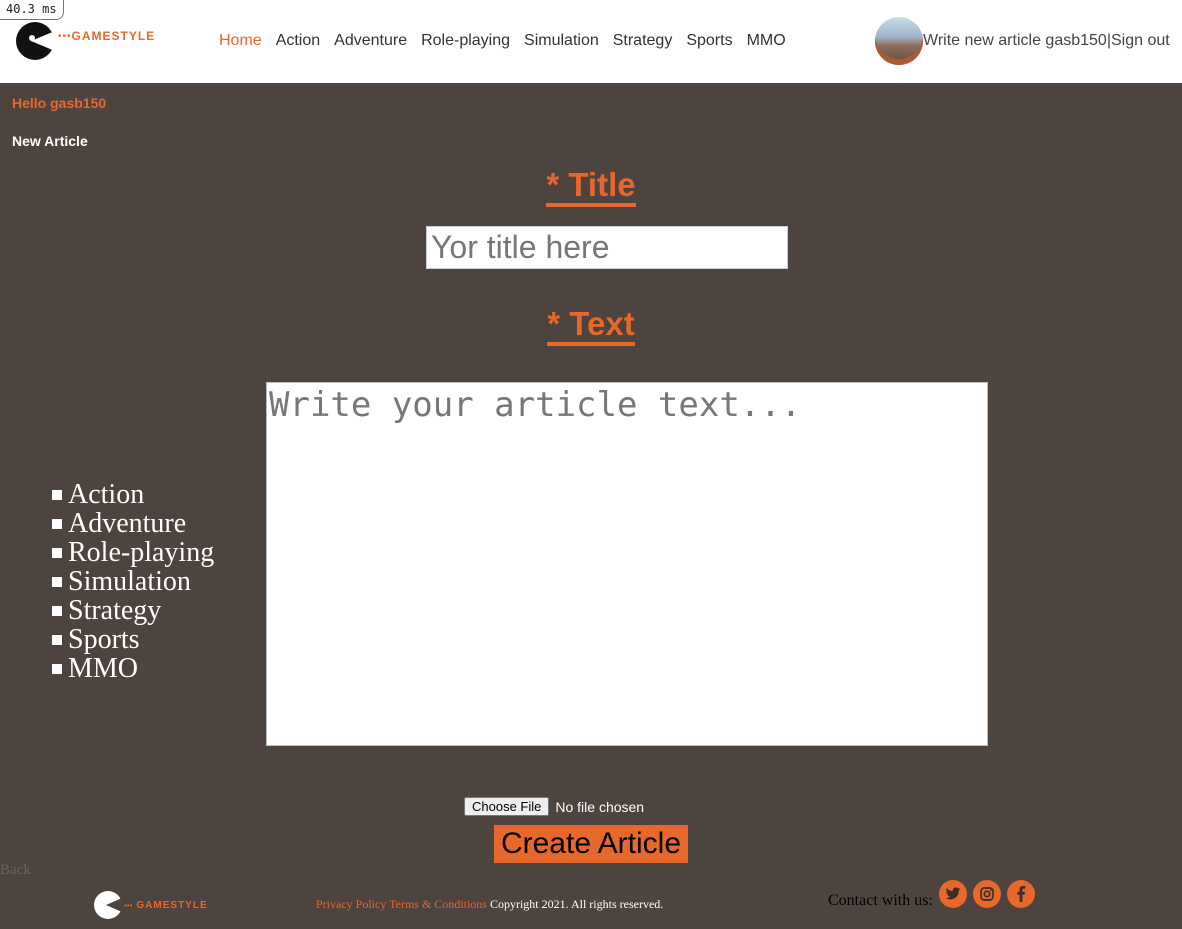 This screenshot has height=929, width=1182. I want to click on contact-label: Contact with us:, so click(880, 900).